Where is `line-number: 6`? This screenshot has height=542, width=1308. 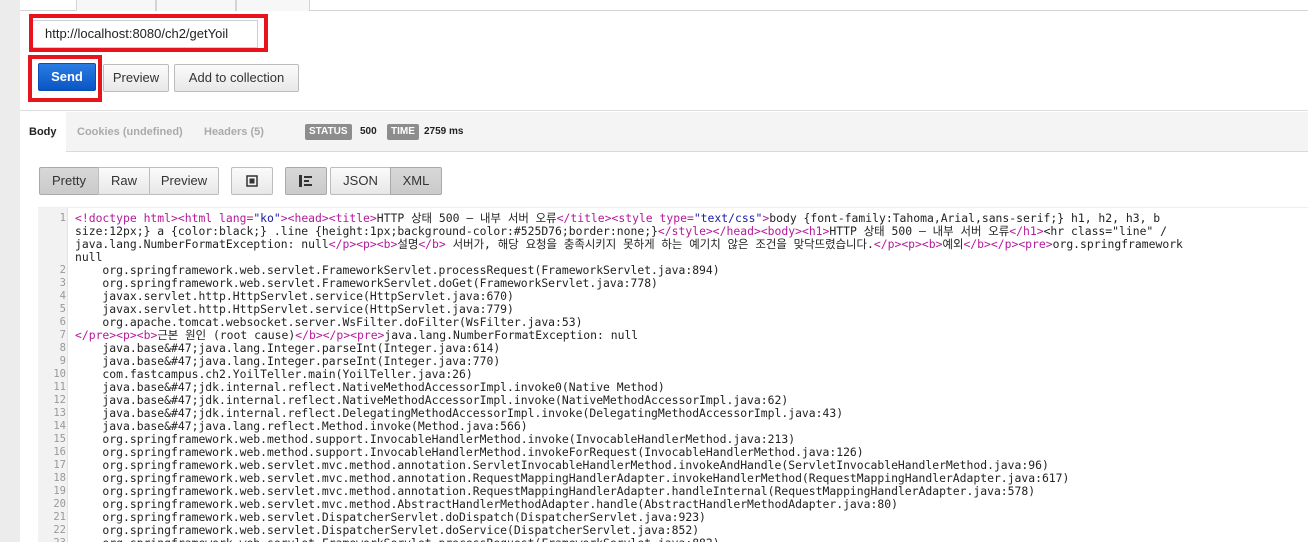 line-number: 6 is located at coordinates (62, 322).